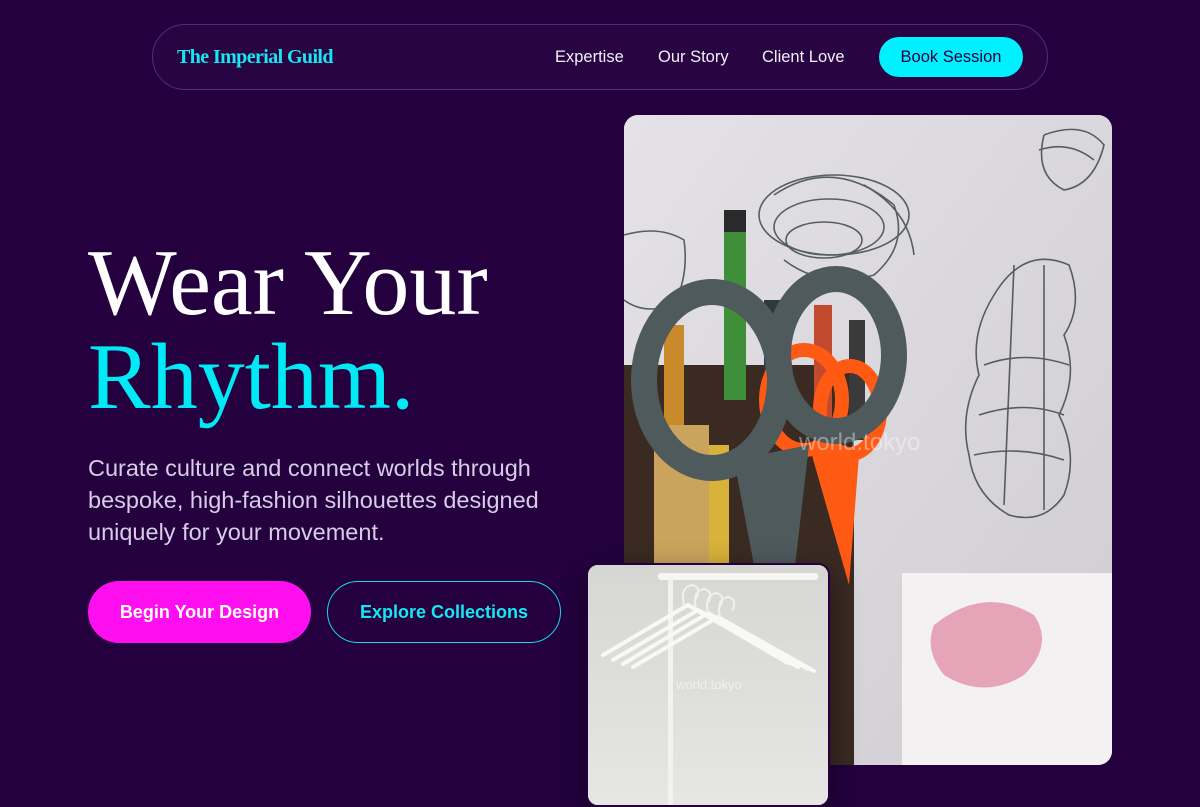  I want to click on nav-link-our-story: Our Story, so click(693, 57).